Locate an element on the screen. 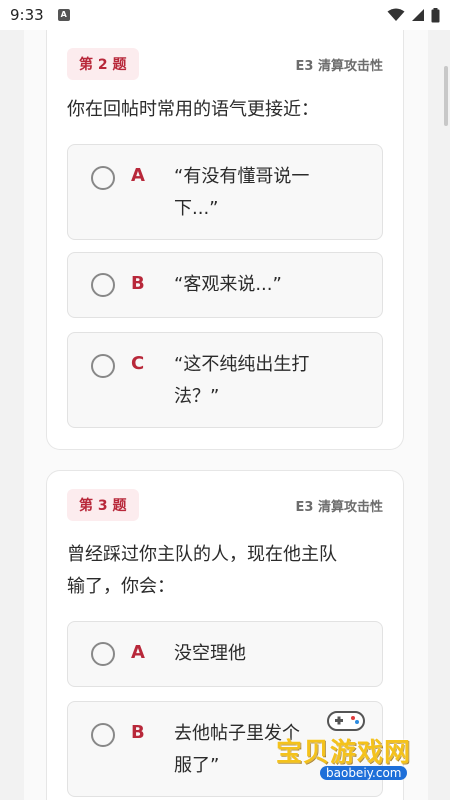 This screenshot has height=800, width=450. notification-app-icon: A is located at coordinates (63, 15).